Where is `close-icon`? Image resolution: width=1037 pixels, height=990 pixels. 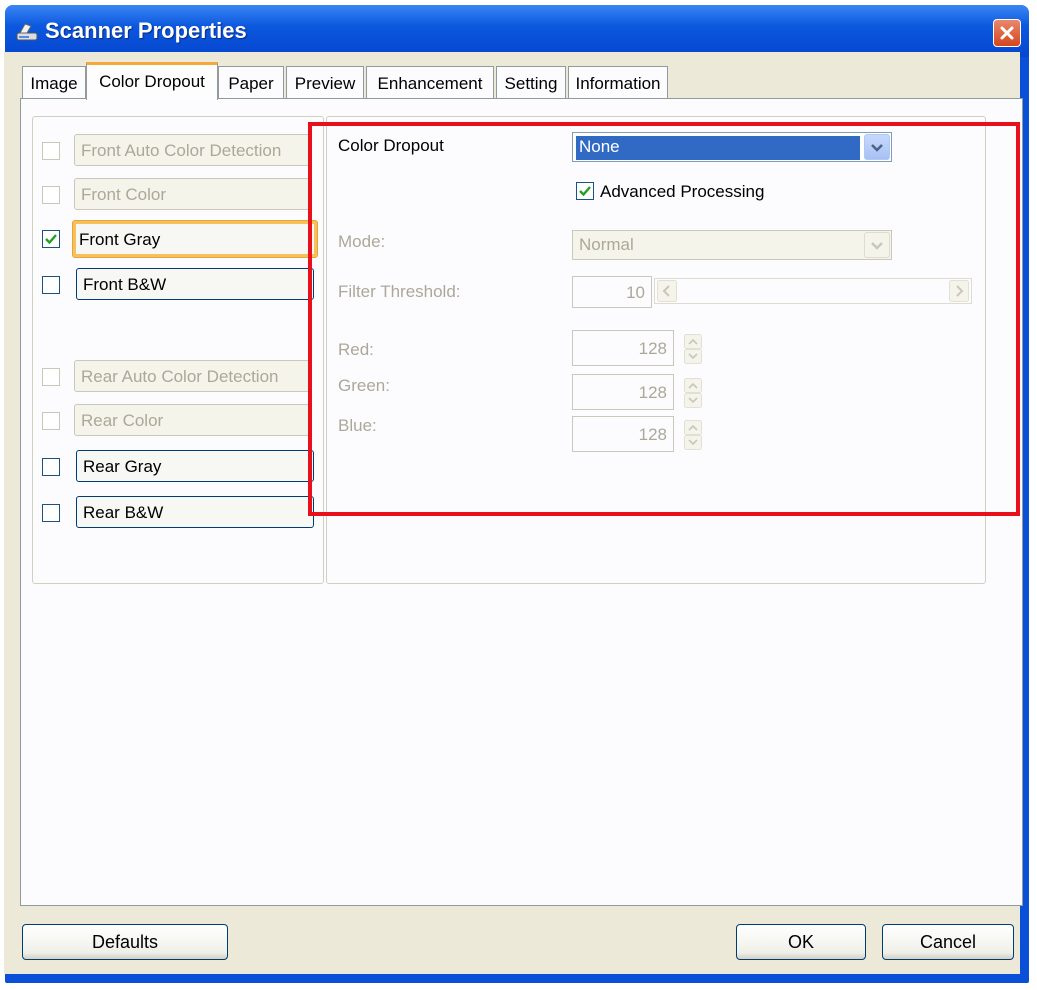 close-icon is located at coordinates (1007, 33).